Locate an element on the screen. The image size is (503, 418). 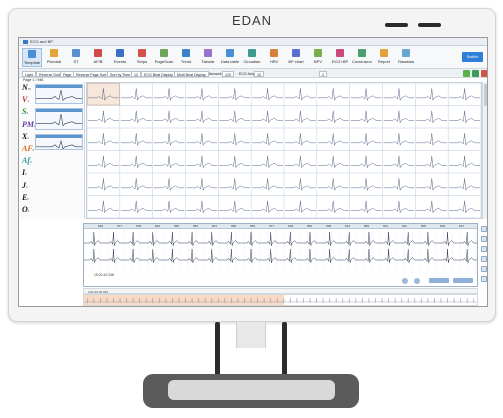
toolbar-button-template: Template is located at coordinates (32, 57).